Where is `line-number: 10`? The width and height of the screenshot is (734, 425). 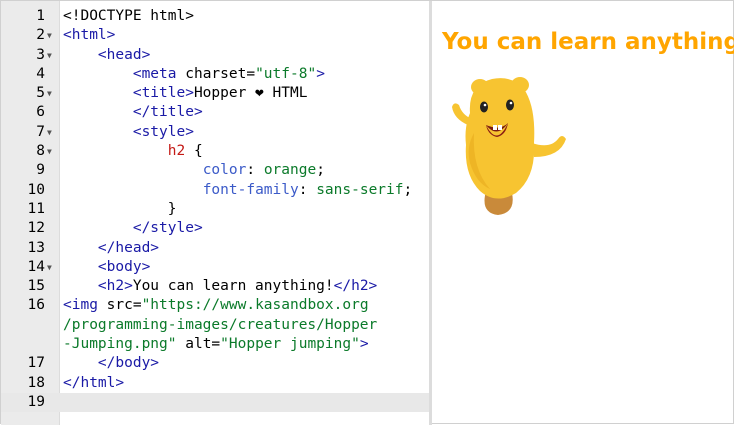
line-number: 10 is located at coordinates (36, 189).